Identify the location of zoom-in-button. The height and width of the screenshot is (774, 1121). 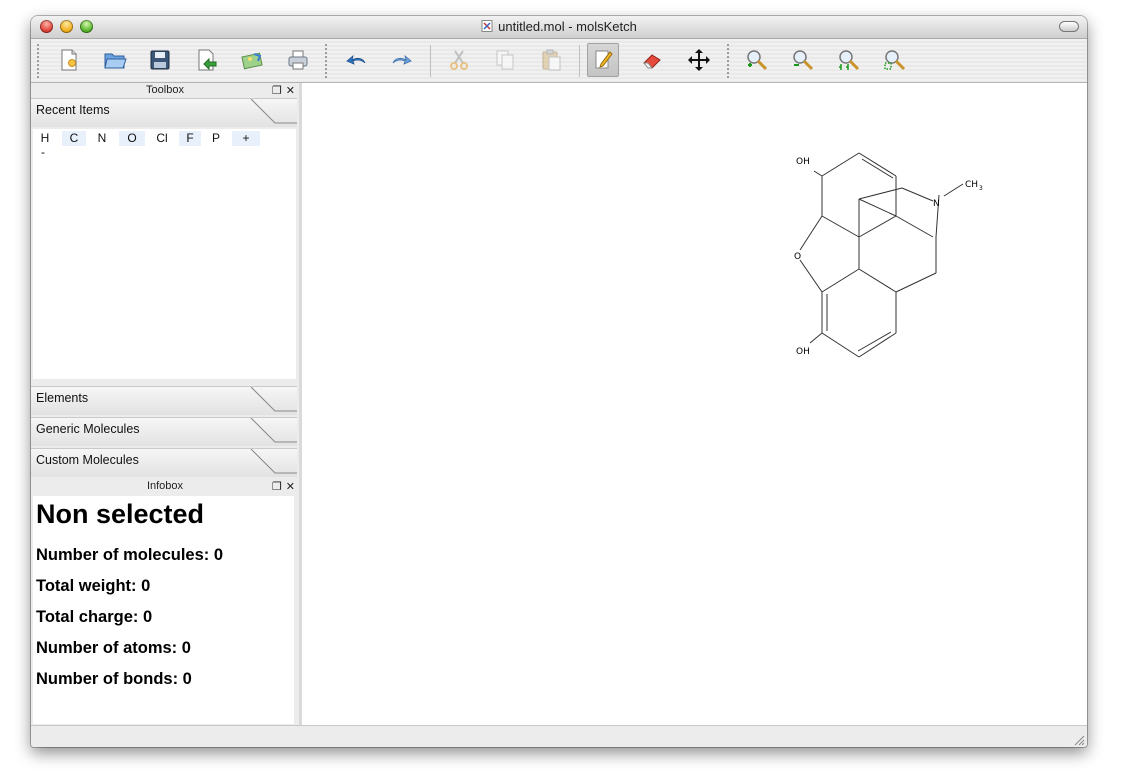
(757, 60).